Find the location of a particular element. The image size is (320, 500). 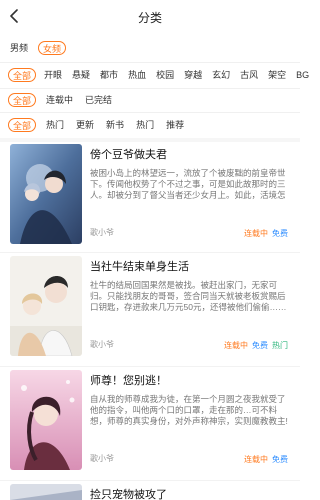

item-title: 捡只宠物被攻了 is located at coordinates (190, 494).